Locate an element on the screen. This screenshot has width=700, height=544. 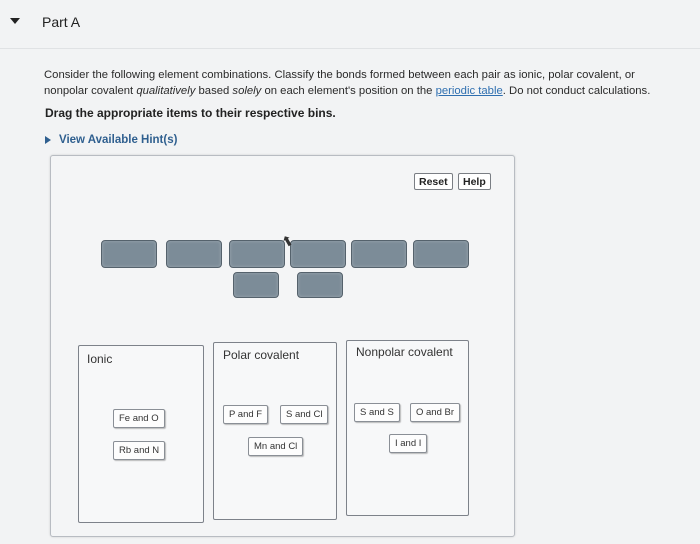
chip-fe-and-o: Fe and O is located at coordinates (139, 418).